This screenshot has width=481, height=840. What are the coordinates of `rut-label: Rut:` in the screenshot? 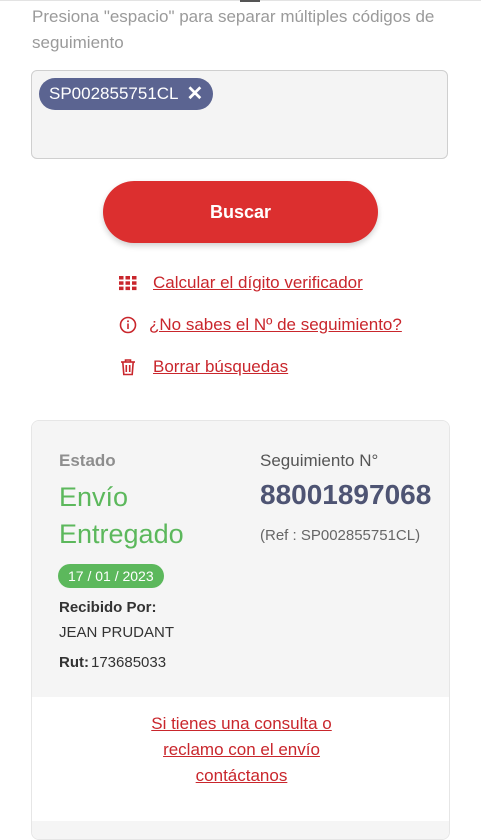 It's located at (74, 662).